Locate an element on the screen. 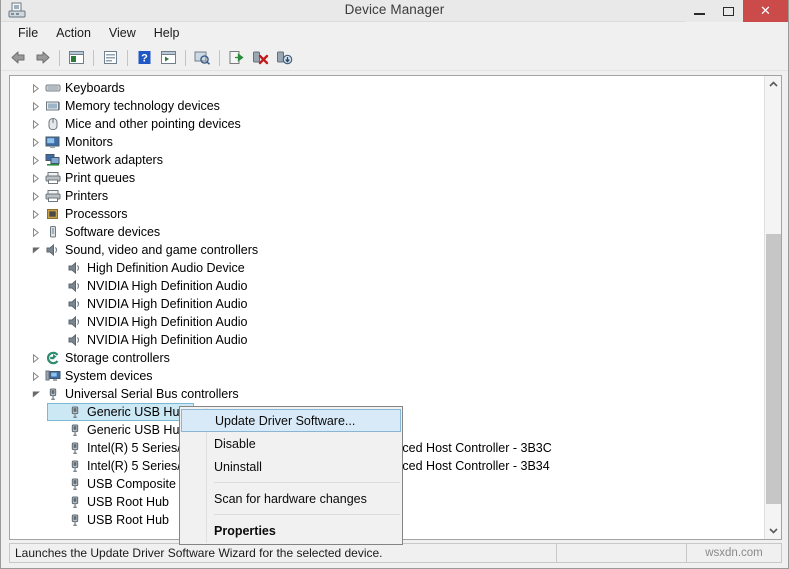  chevron-up-icon is located at coordinates (773, 84).